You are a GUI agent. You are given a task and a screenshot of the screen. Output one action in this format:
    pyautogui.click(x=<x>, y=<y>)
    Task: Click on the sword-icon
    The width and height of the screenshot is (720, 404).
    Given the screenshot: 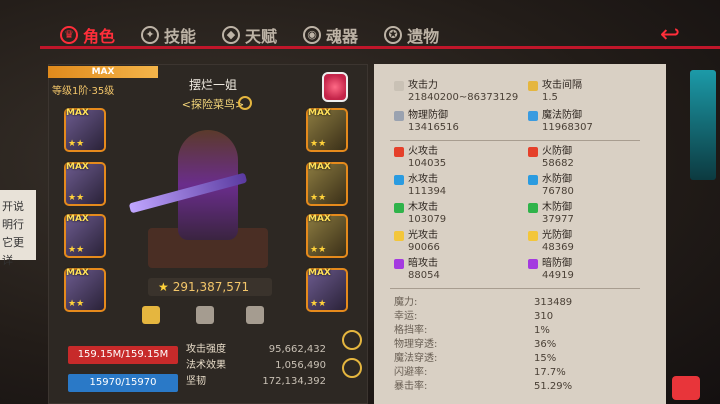 What is the action you would take?
    pyautogui.click(x=399, y=86)
    